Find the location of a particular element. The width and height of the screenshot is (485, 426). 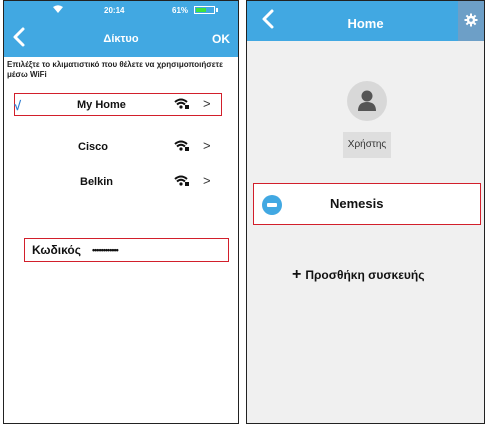

page-title: Δίκτυο is located at coordinates (121, 39).